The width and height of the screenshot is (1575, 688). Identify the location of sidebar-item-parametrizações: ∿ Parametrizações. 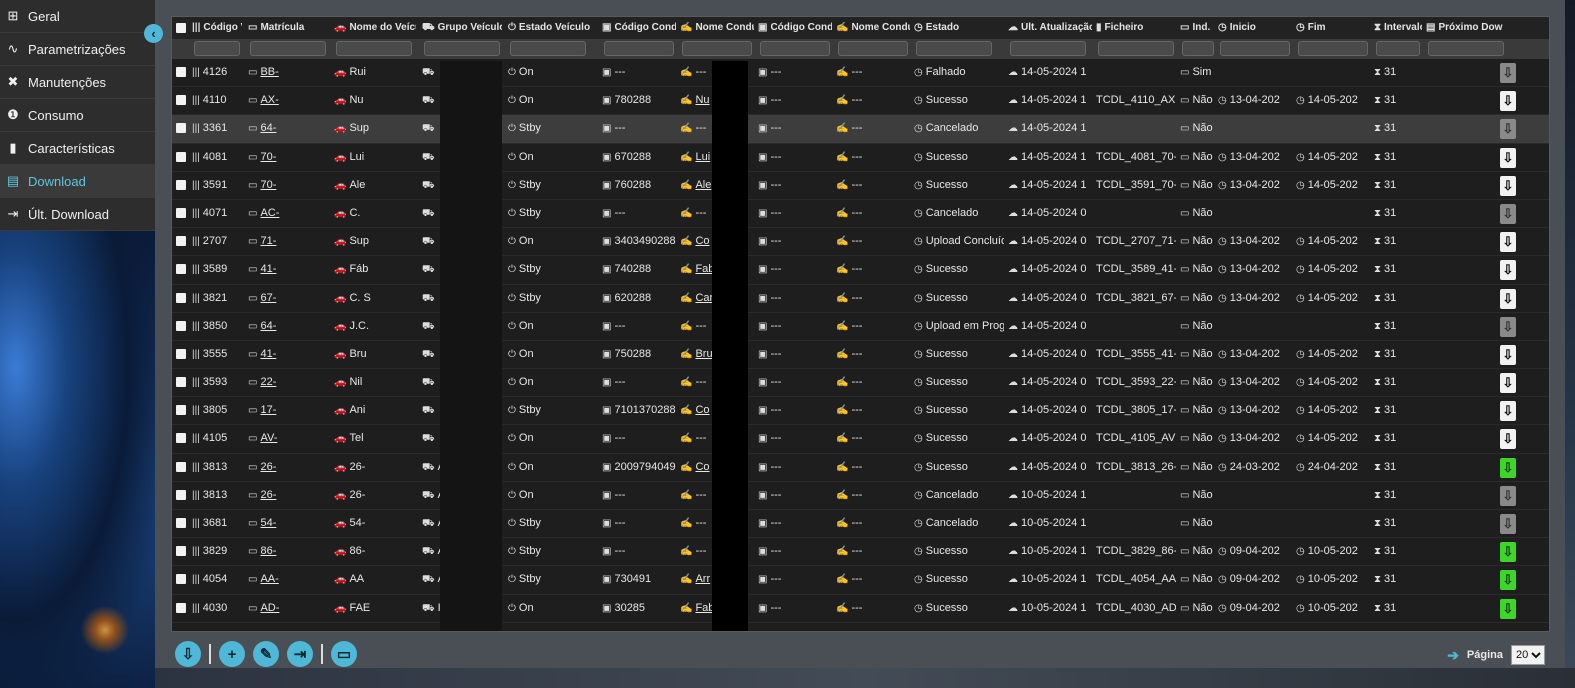
(77, 49).